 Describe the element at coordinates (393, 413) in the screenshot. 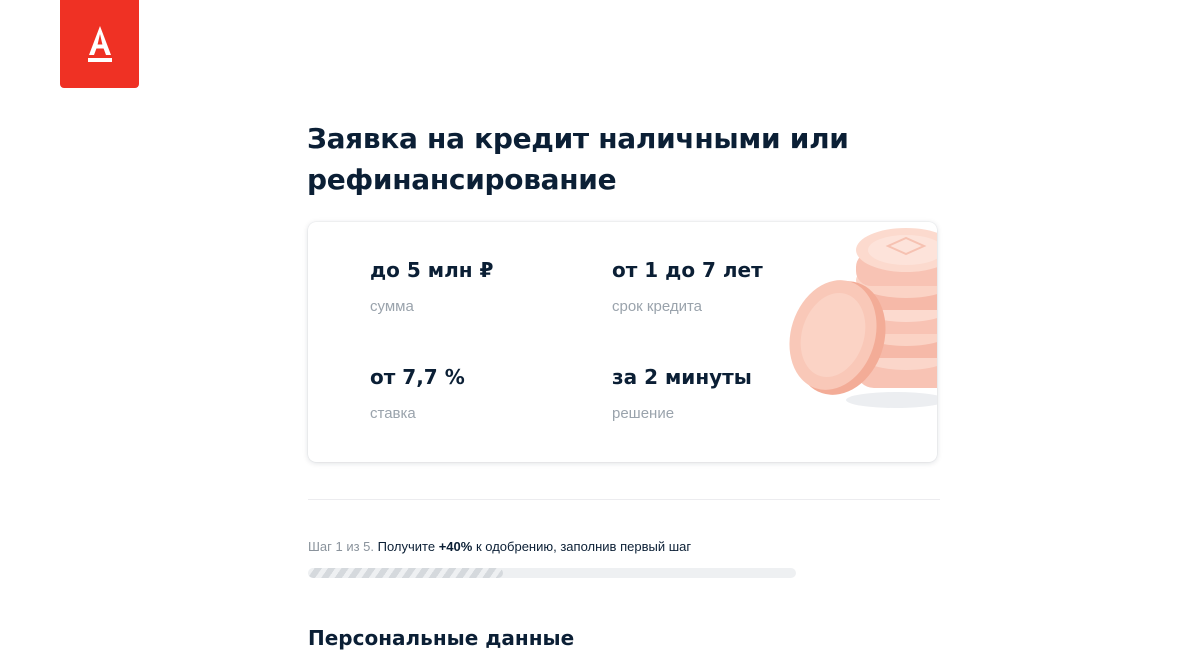

I see `feature-rate-label: ставка` at that location.